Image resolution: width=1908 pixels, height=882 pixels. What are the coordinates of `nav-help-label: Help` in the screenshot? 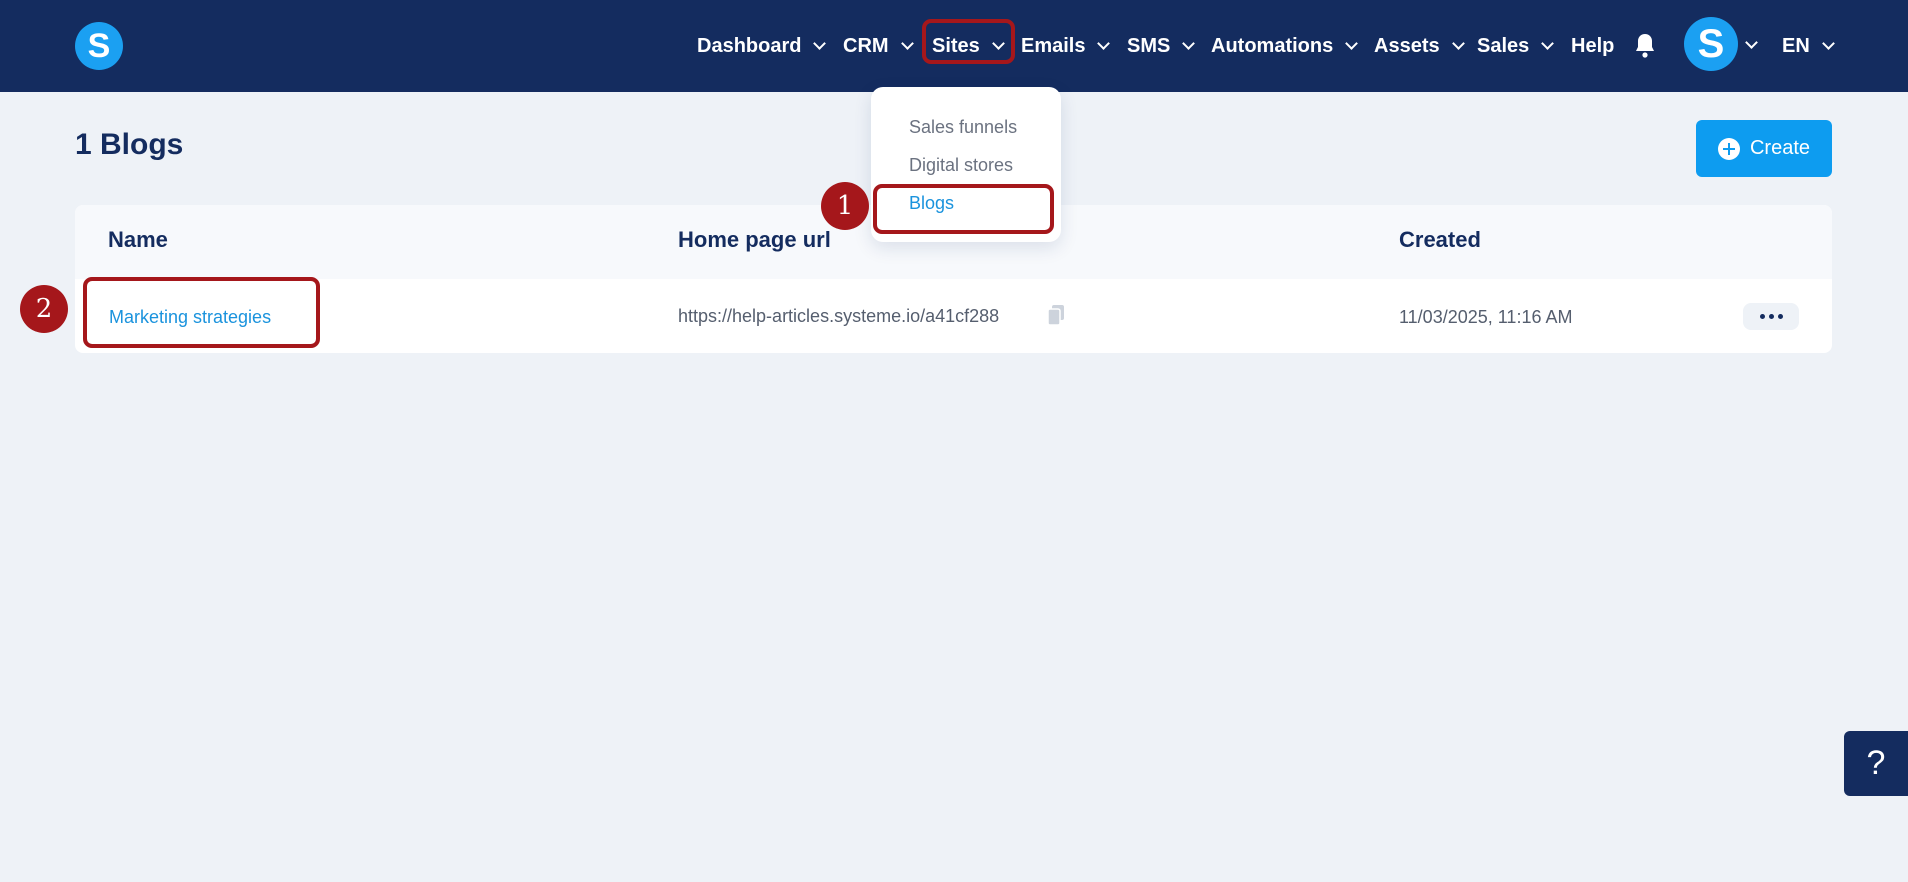 It's located at (1593, 45).